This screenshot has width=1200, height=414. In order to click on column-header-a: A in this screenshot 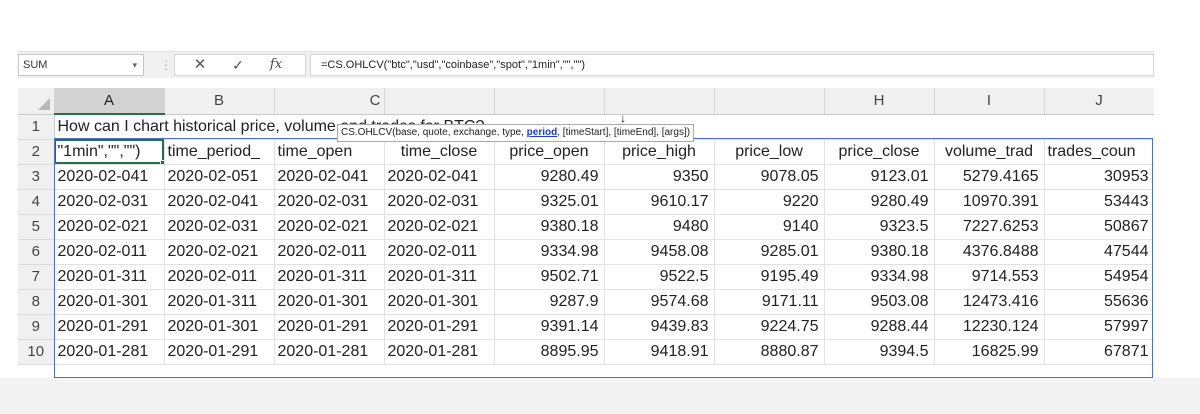, I will do `click(109, 101)`.